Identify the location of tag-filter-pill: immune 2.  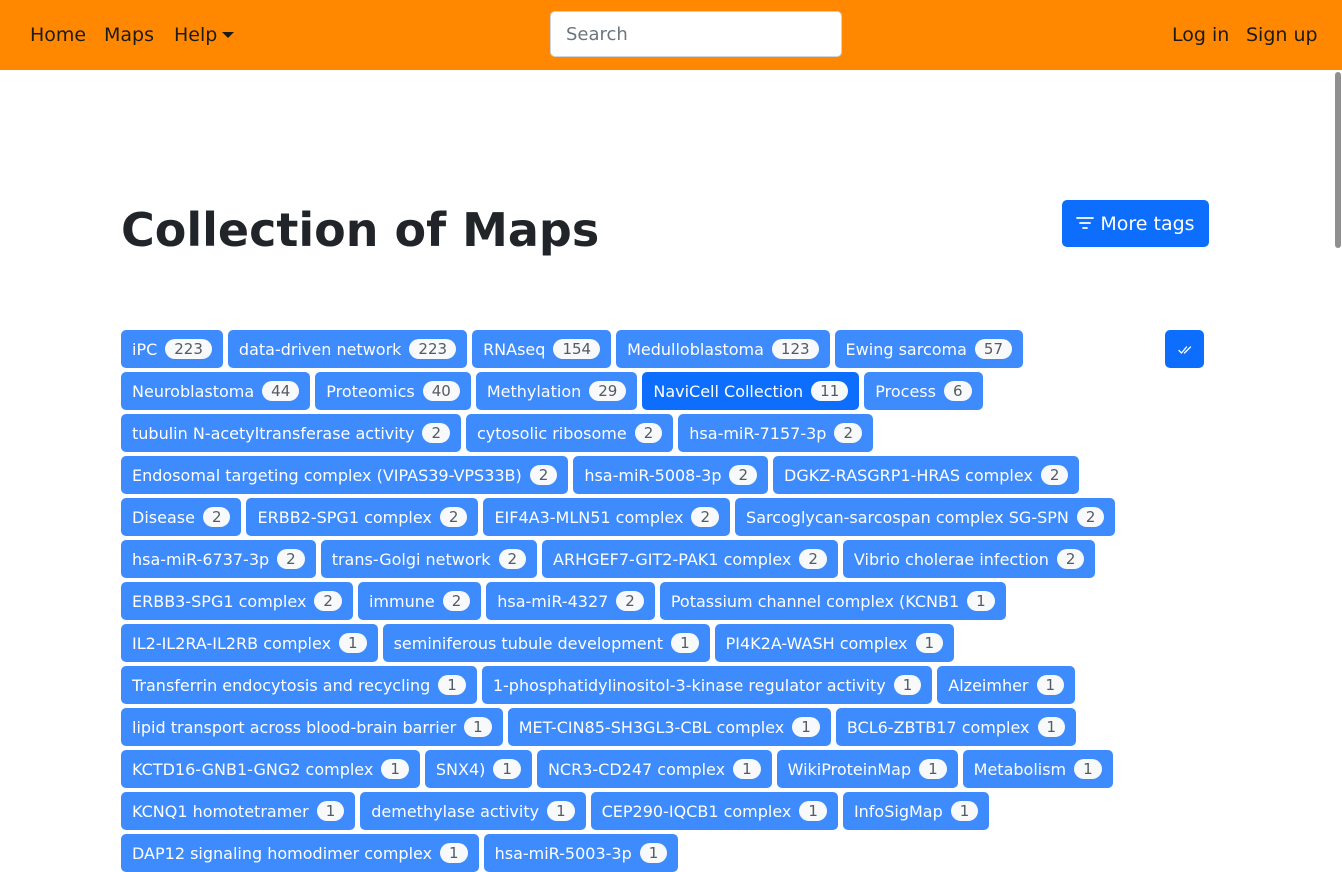
(419, 601).